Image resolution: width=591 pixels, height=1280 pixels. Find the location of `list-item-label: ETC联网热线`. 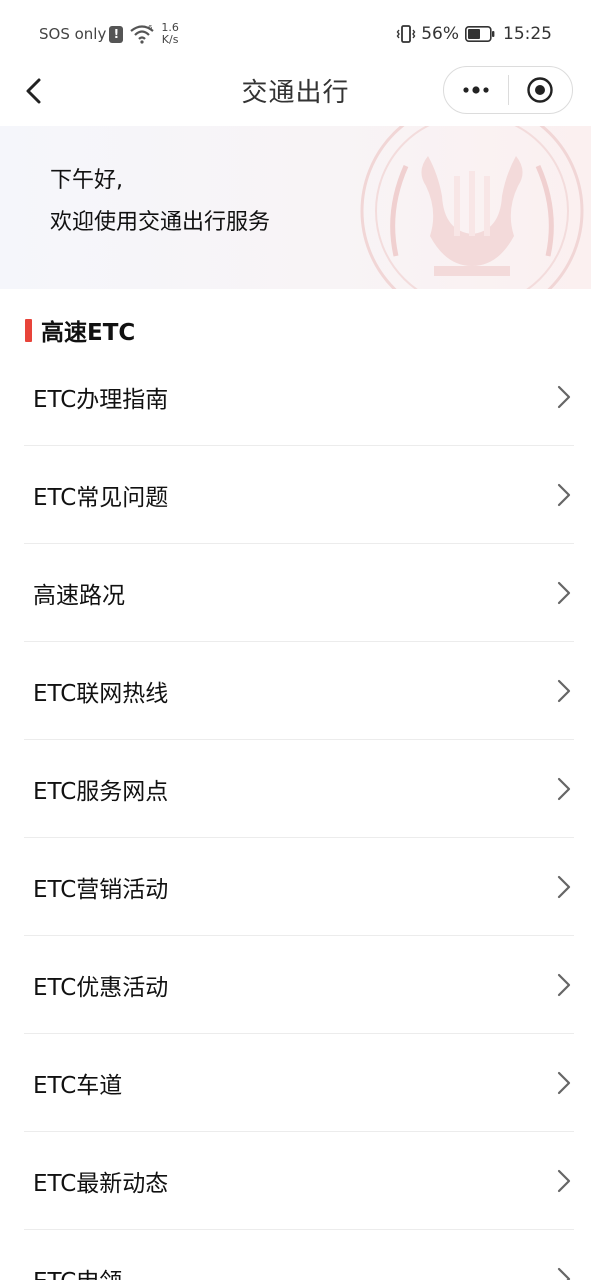

list-item-label: ETC联网热线 is located at coordinates (101, 693).